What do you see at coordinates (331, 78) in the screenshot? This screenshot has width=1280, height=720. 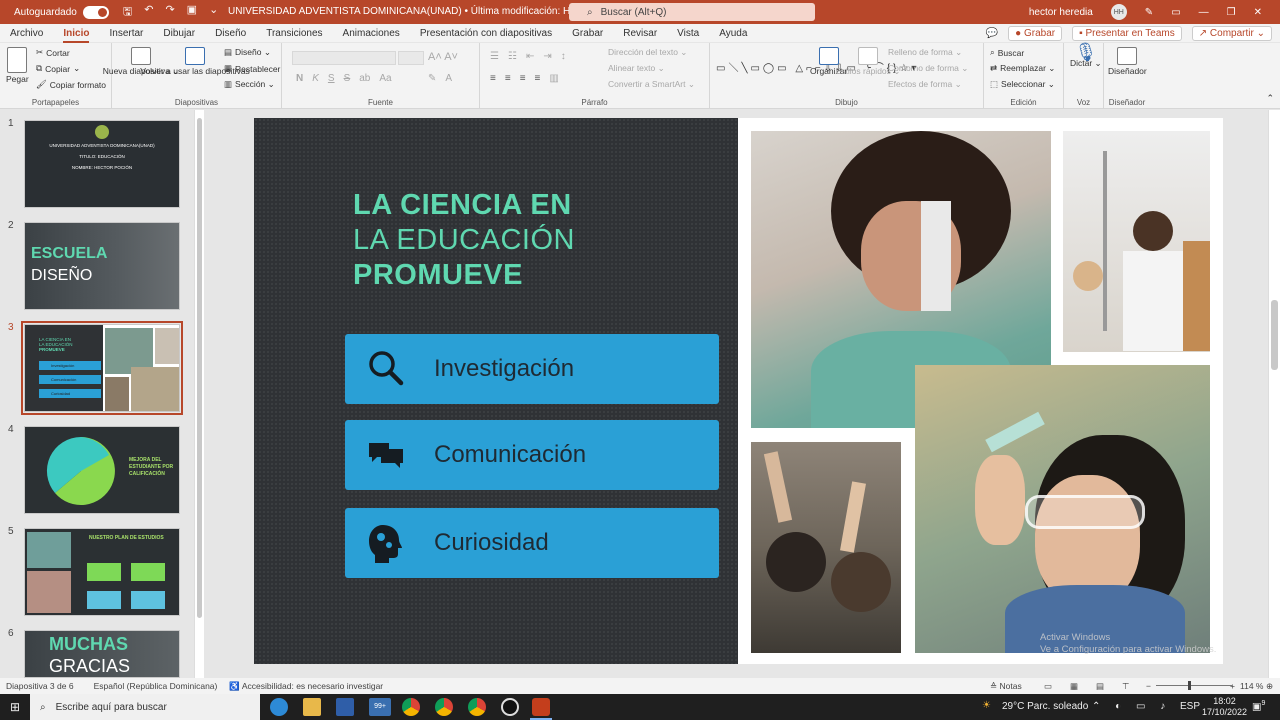 I see `underline-icon: S` at bounding box center [331, 78].